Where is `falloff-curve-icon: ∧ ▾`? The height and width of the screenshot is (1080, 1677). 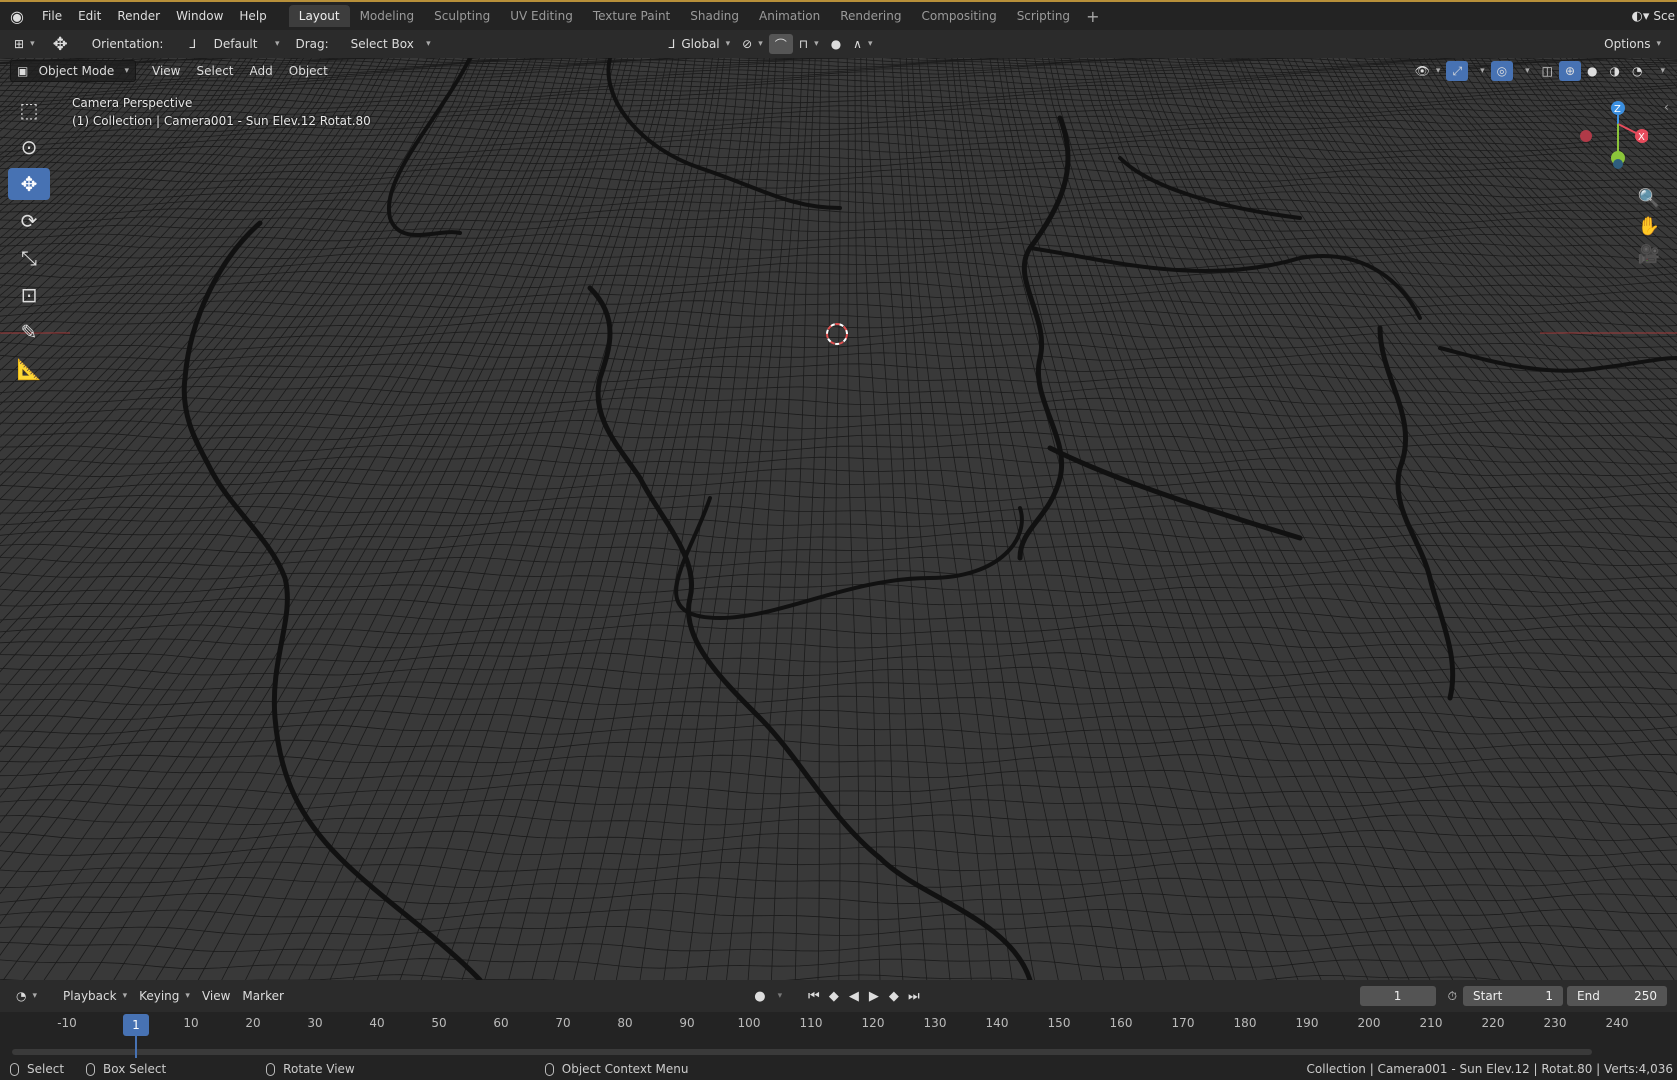 falloff-curve-icon: ∧ ▾ is located at coordinates (862, 44).